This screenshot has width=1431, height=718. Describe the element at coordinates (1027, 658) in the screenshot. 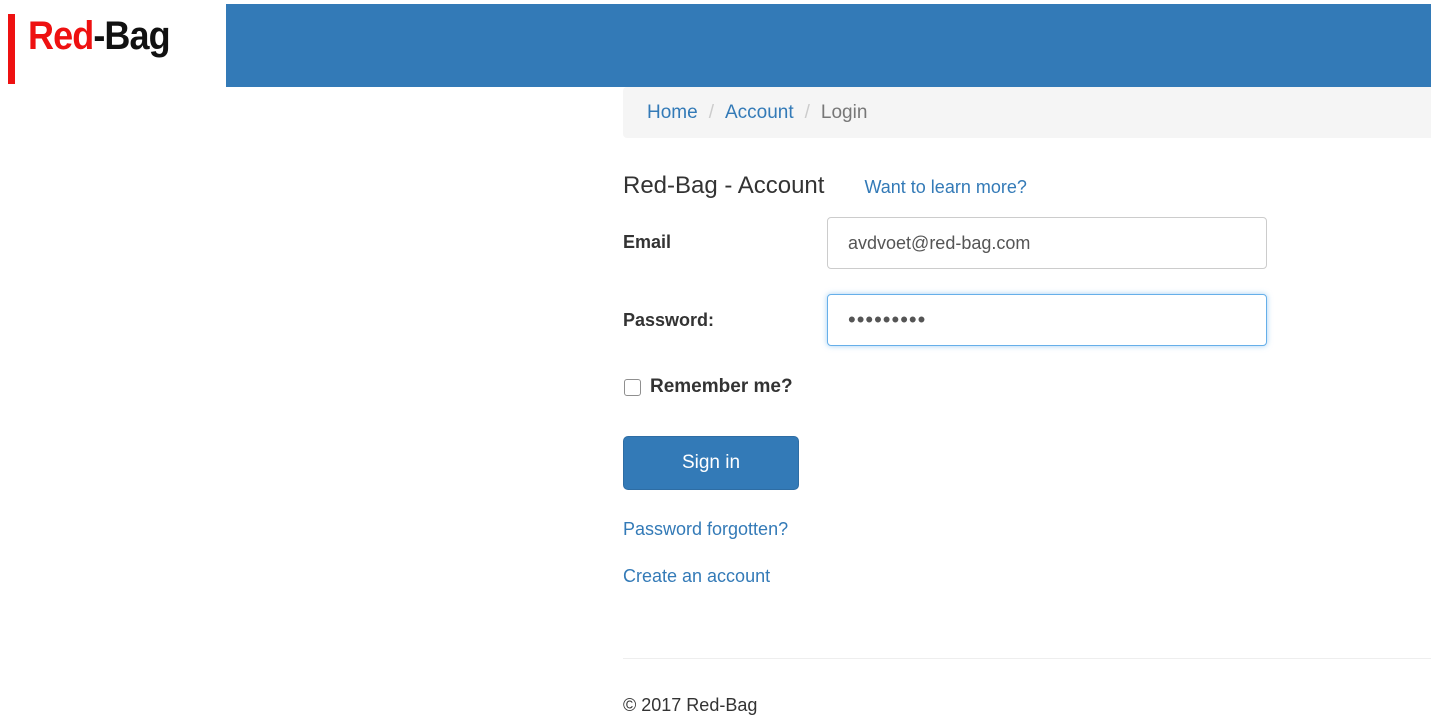

I see `footer-divider` at that location.